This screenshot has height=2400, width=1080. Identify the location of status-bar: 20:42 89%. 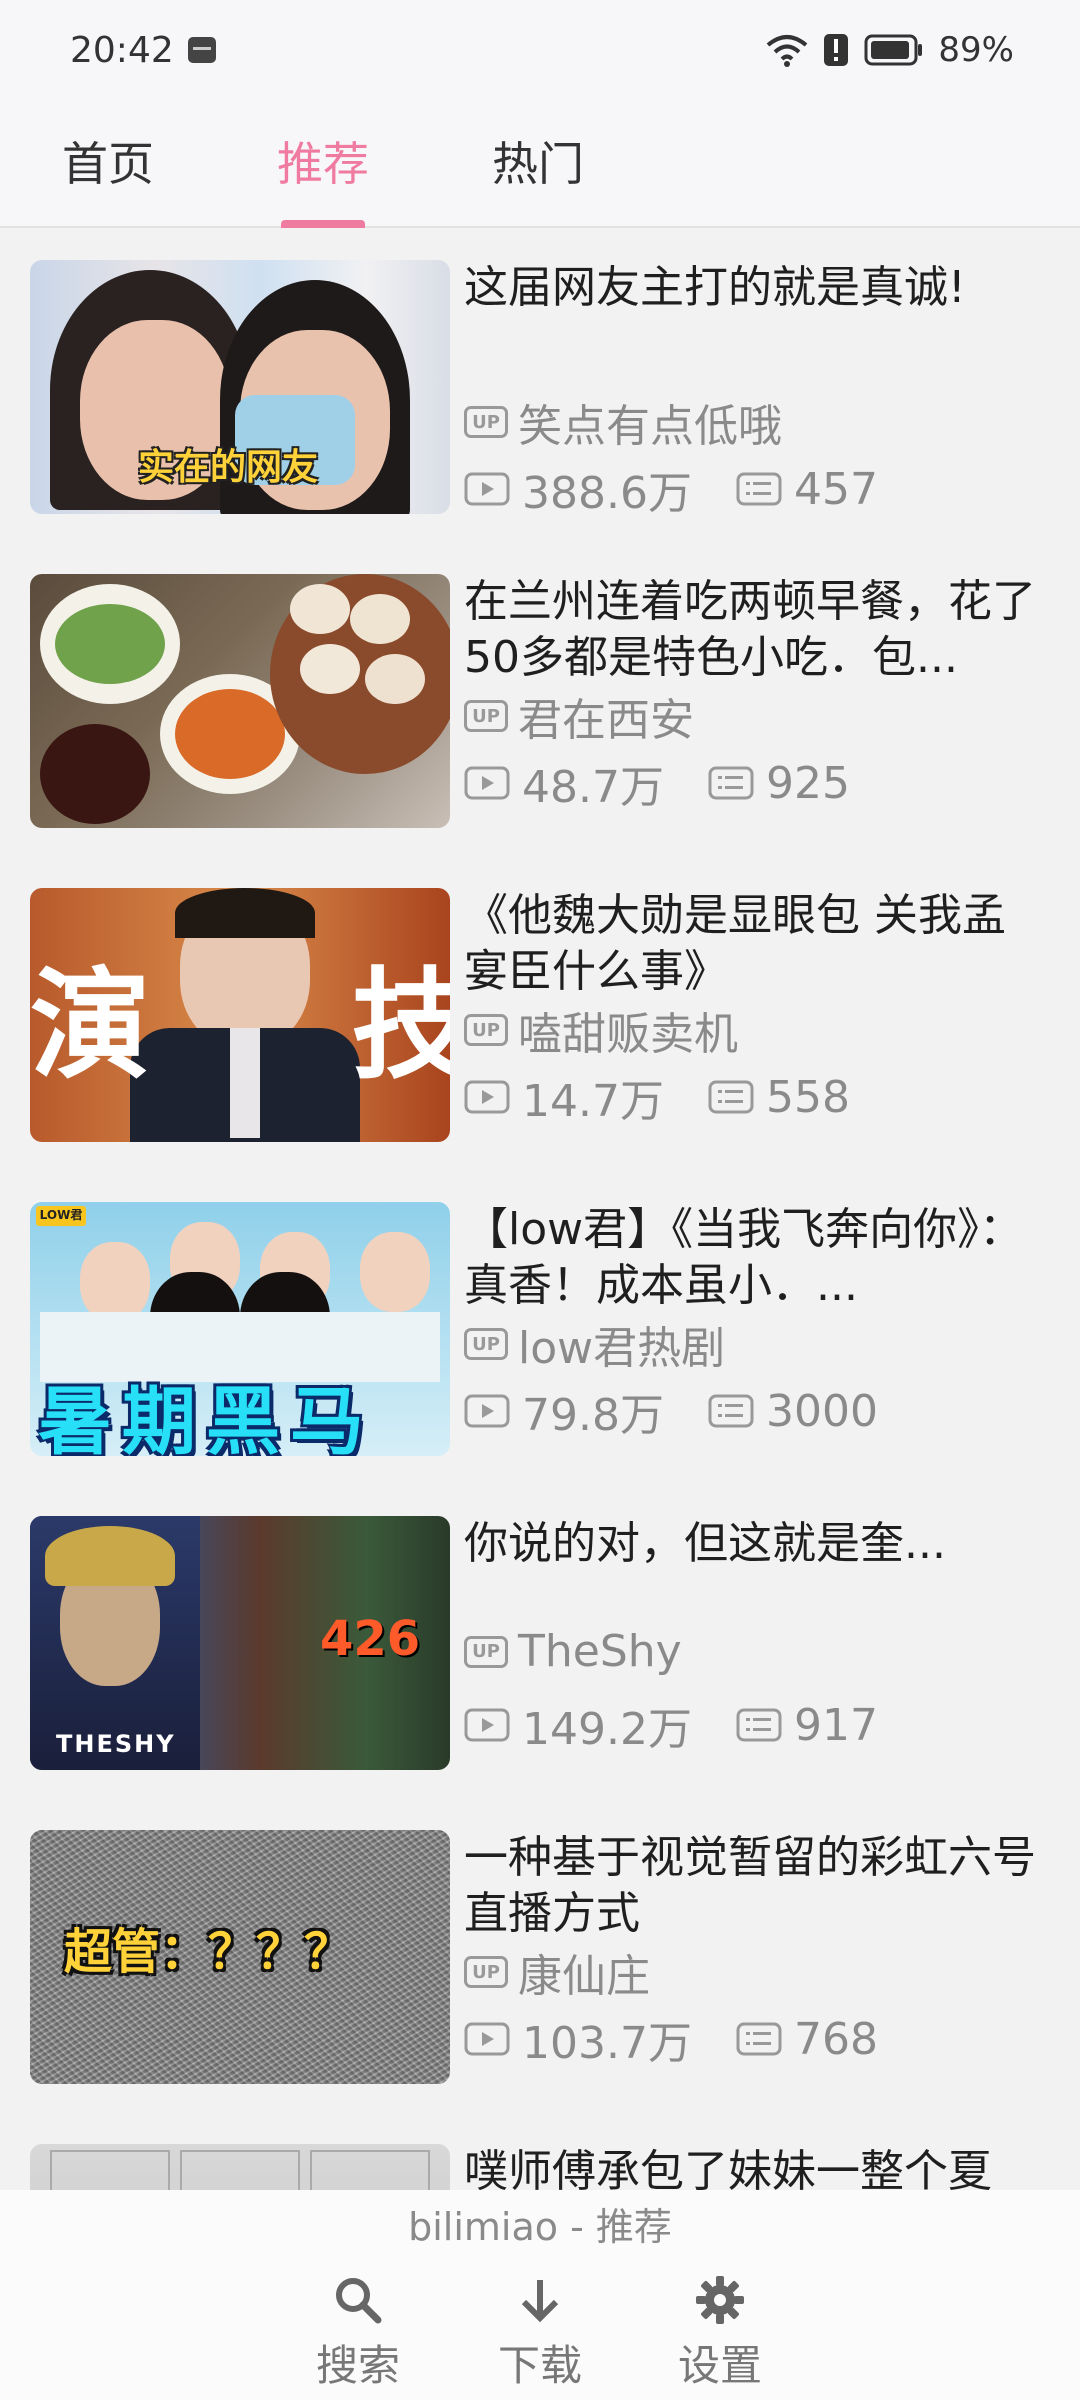
(540, 50).